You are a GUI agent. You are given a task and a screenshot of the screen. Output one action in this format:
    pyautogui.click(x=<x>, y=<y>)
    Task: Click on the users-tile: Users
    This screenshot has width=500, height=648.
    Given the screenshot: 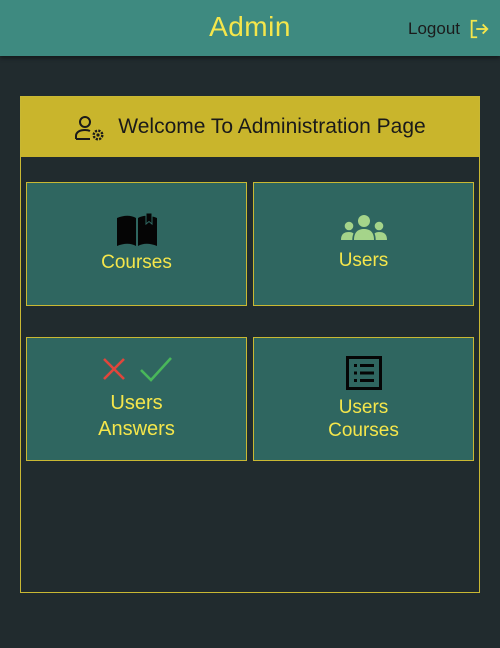 What is the action you would take?
    pyautogui.click(x=363, y=244)
    